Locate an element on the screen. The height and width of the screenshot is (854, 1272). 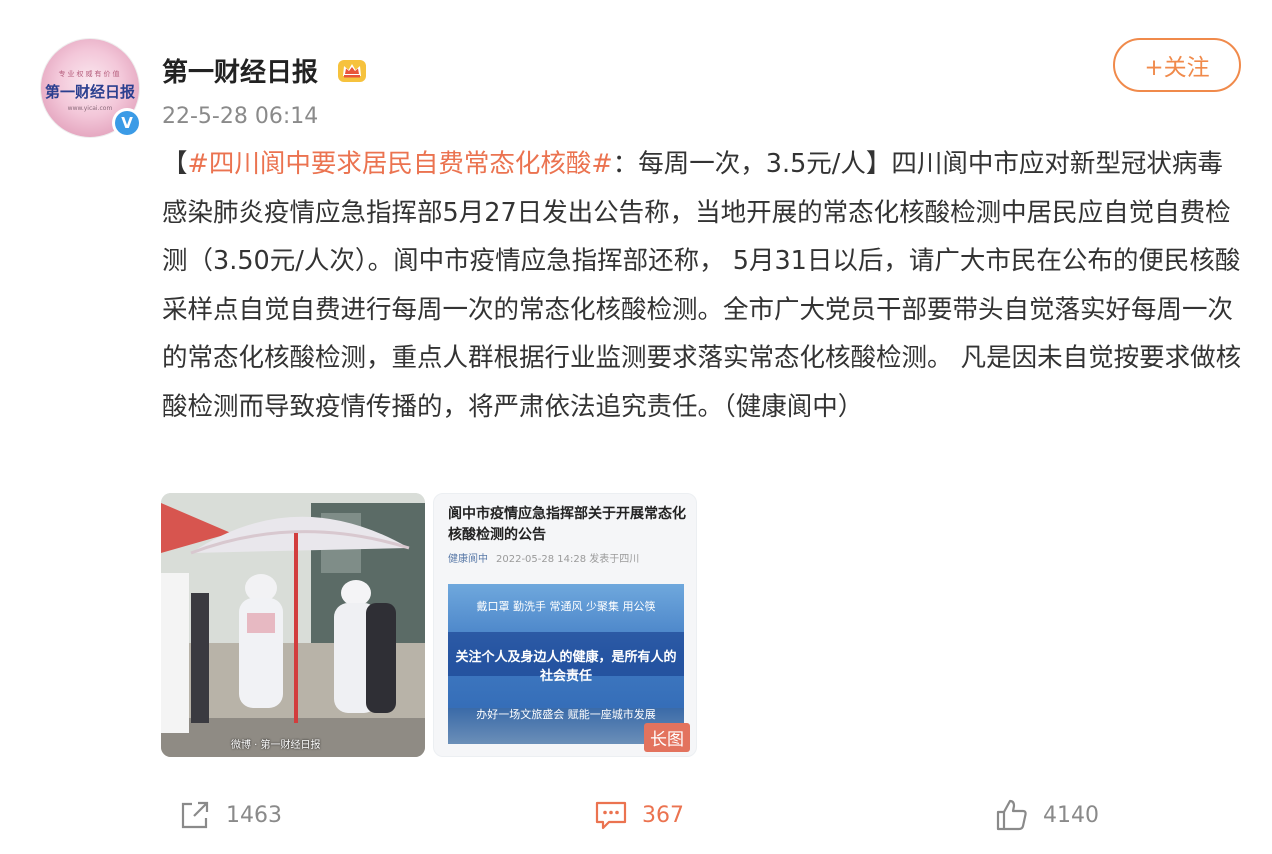
testing-scene-illustration is located at coordinates (293, 625).